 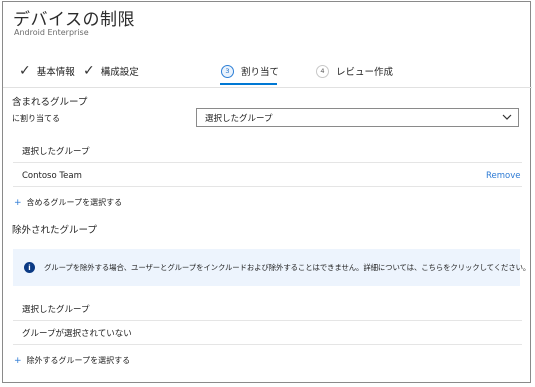 What do you see at coordinates (119, 72) in the screenshot?
I see `step-label: 構成設定` at bounding box center [119, 72].